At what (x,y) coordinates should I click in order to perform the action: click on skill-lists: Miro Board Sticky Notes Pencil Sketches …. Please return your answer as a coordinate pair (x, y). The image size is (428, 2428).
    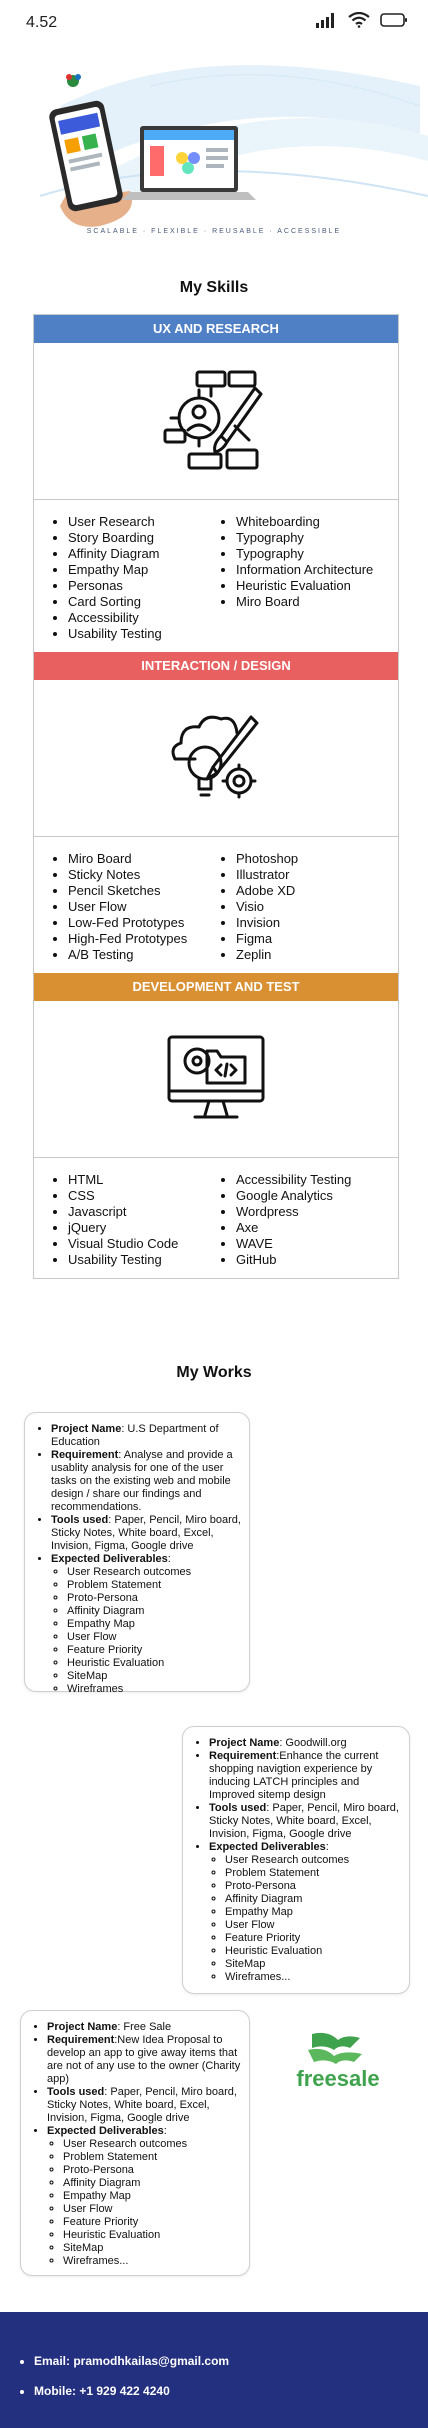
    Looking at the image, I should click on (216, 905).